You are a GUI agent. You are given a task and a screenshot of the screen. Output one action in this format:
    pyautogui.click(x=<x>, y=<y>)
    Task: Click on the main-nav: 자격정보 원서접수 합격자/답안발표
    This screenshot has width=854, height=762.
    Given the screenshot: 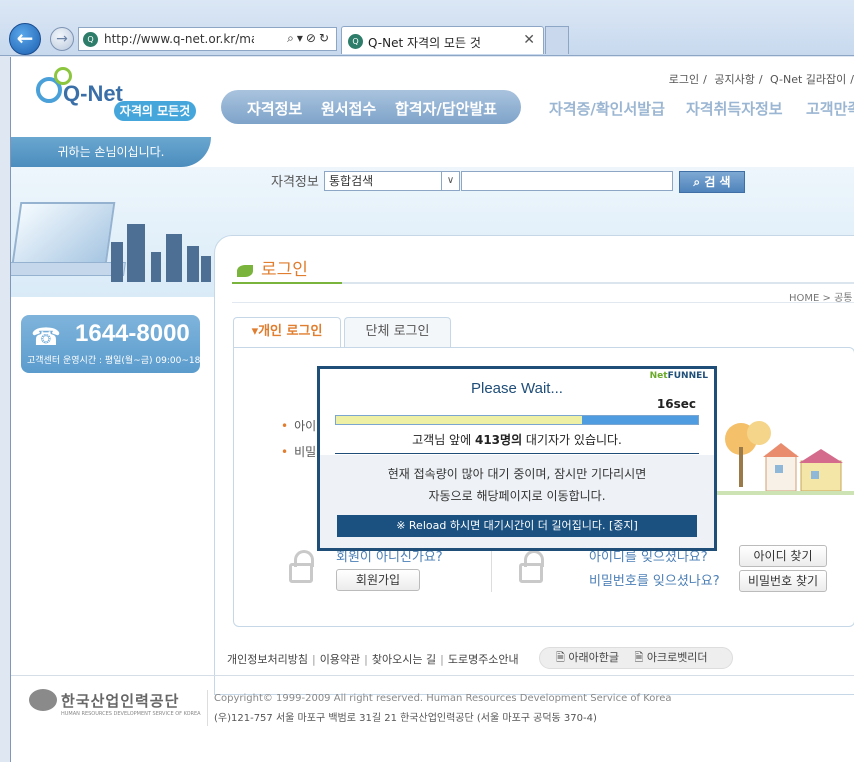 What is the action you would take?
    pyautogui.click(x=371, y=107)
    